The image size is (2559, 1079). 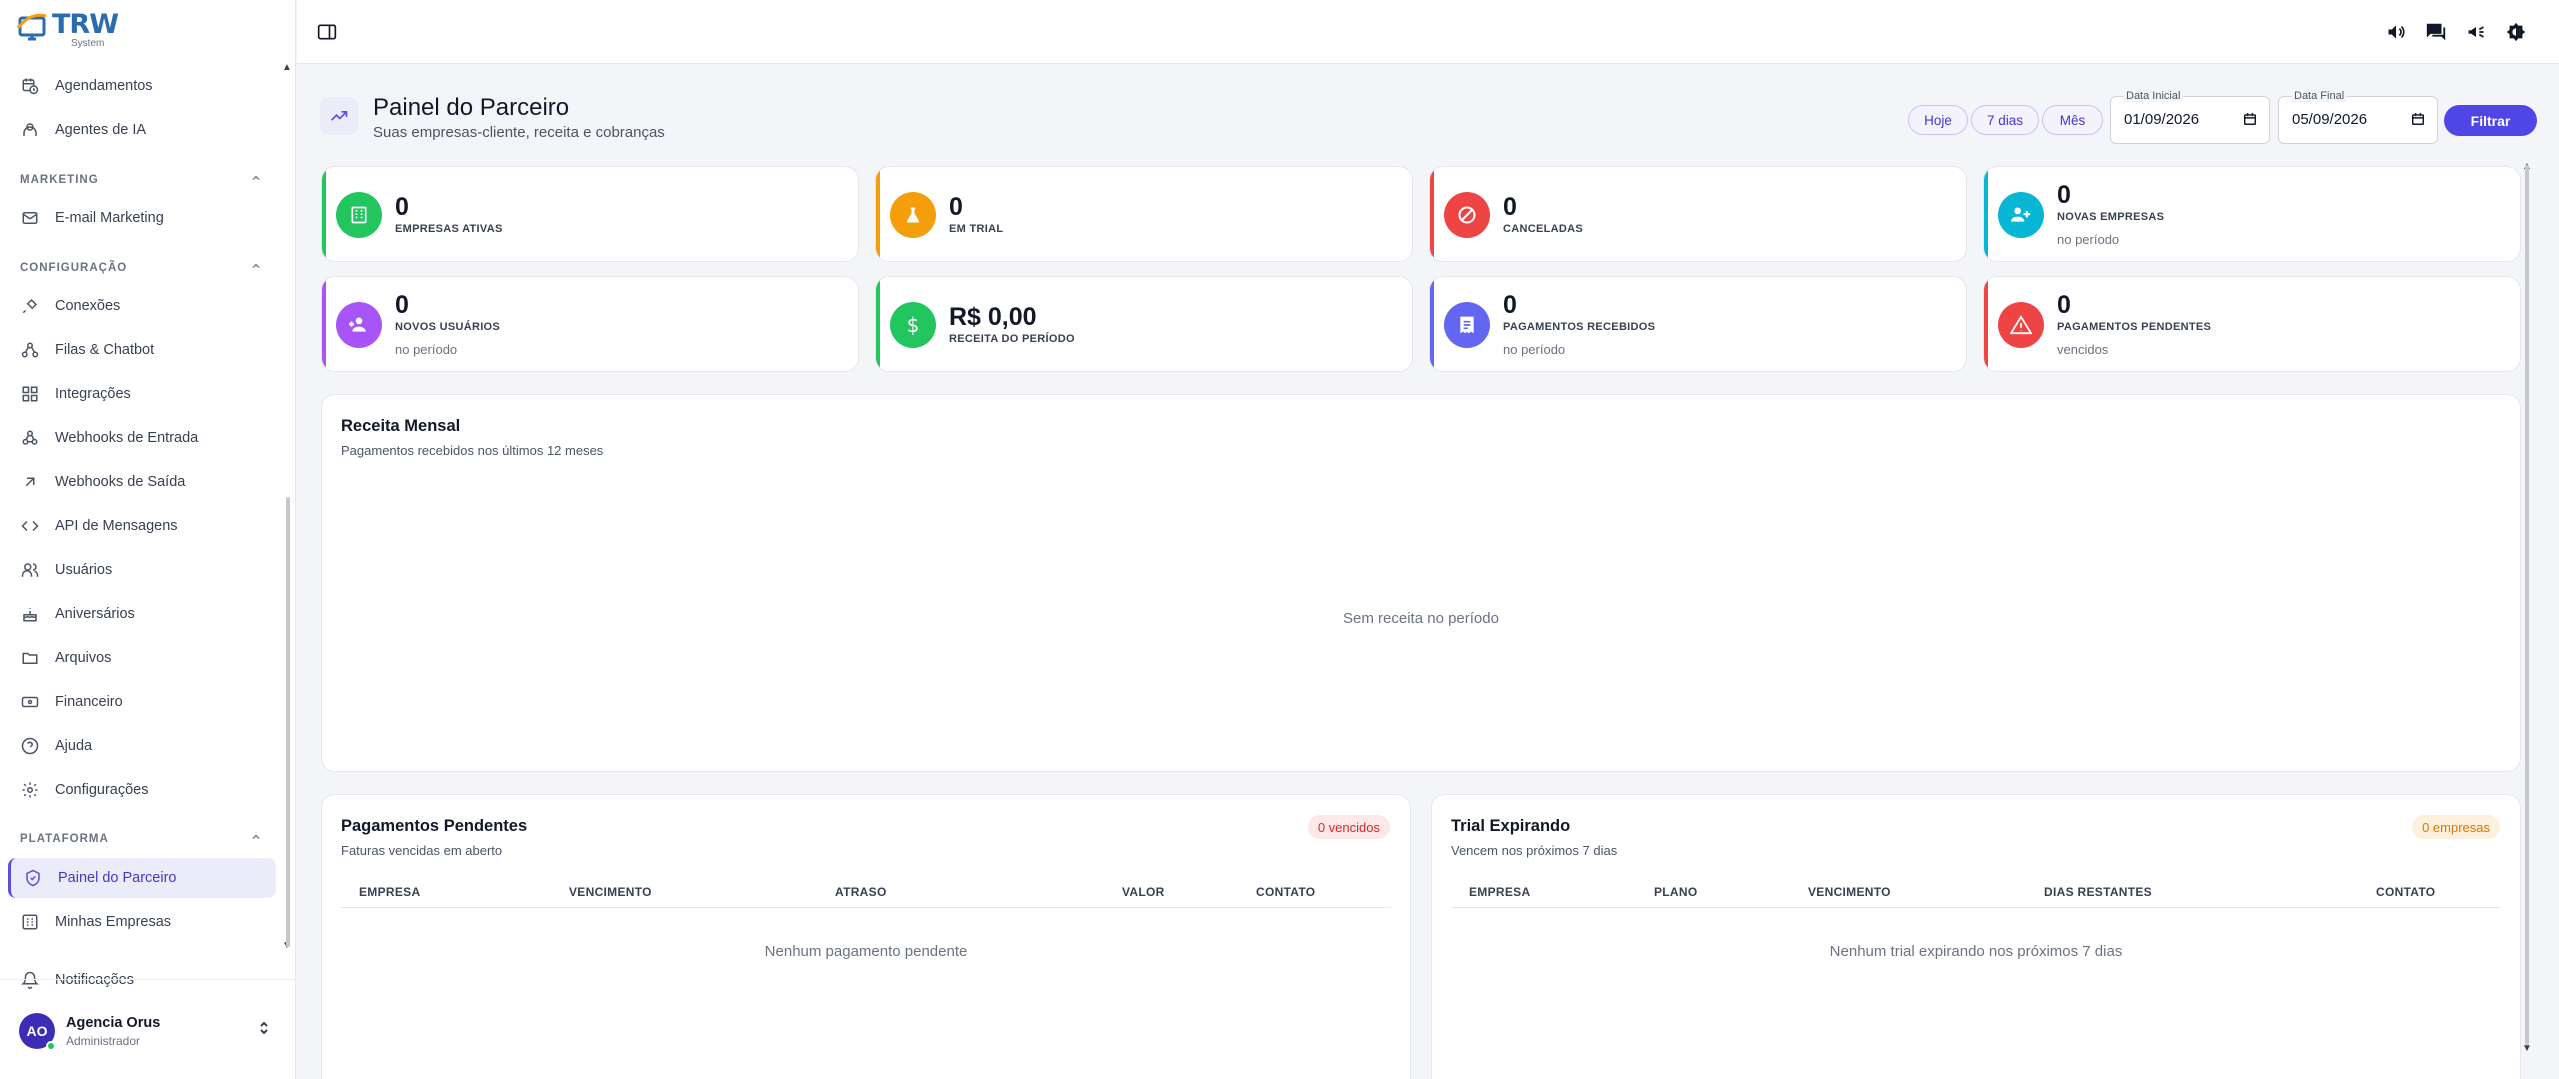 What do you see at coordinates (2476, 32) in the screenshot?
I see `megaphone-icon` at bounding box center [2476, 32].